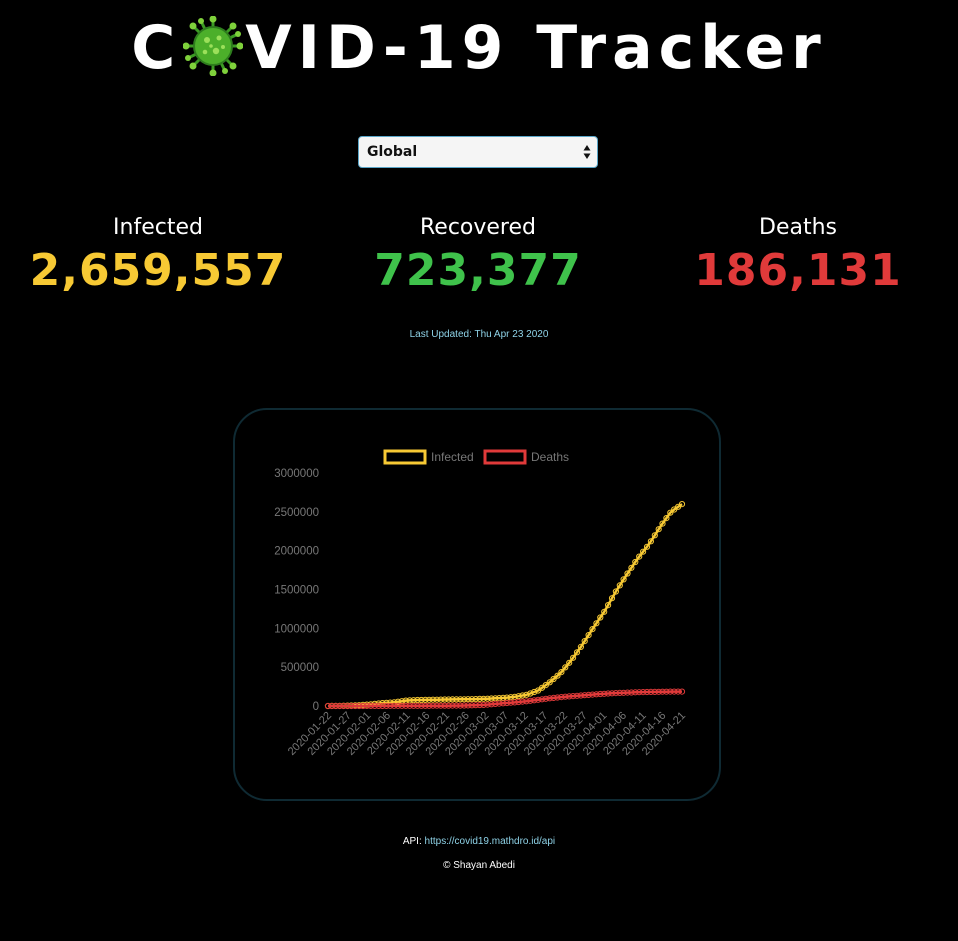 This screenshot has width=958, height=941. What do you see at coordinates (452, 457) in the screenshot?
I see `legend-label: Infected` at bounding box center [452, 457].